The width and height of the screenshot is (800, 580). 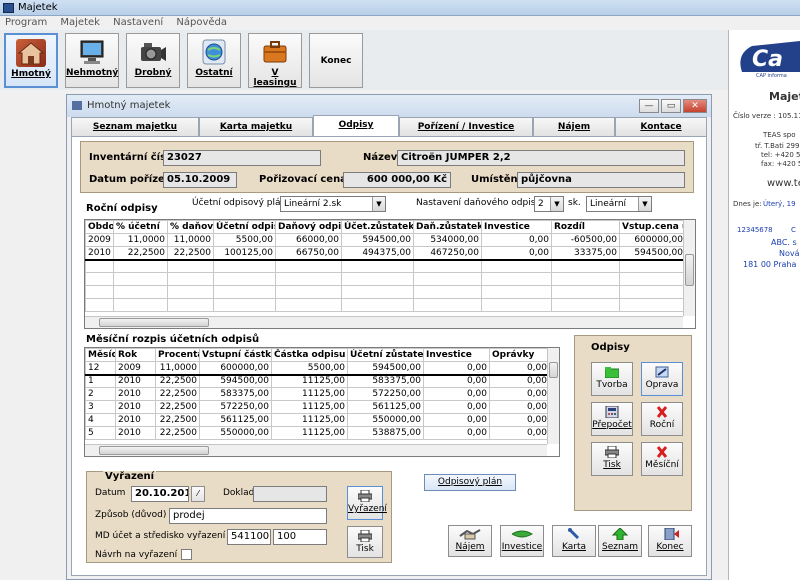 I want to click on name-field: Citroën JUMPER 2,2, so click(x=541, y=158).